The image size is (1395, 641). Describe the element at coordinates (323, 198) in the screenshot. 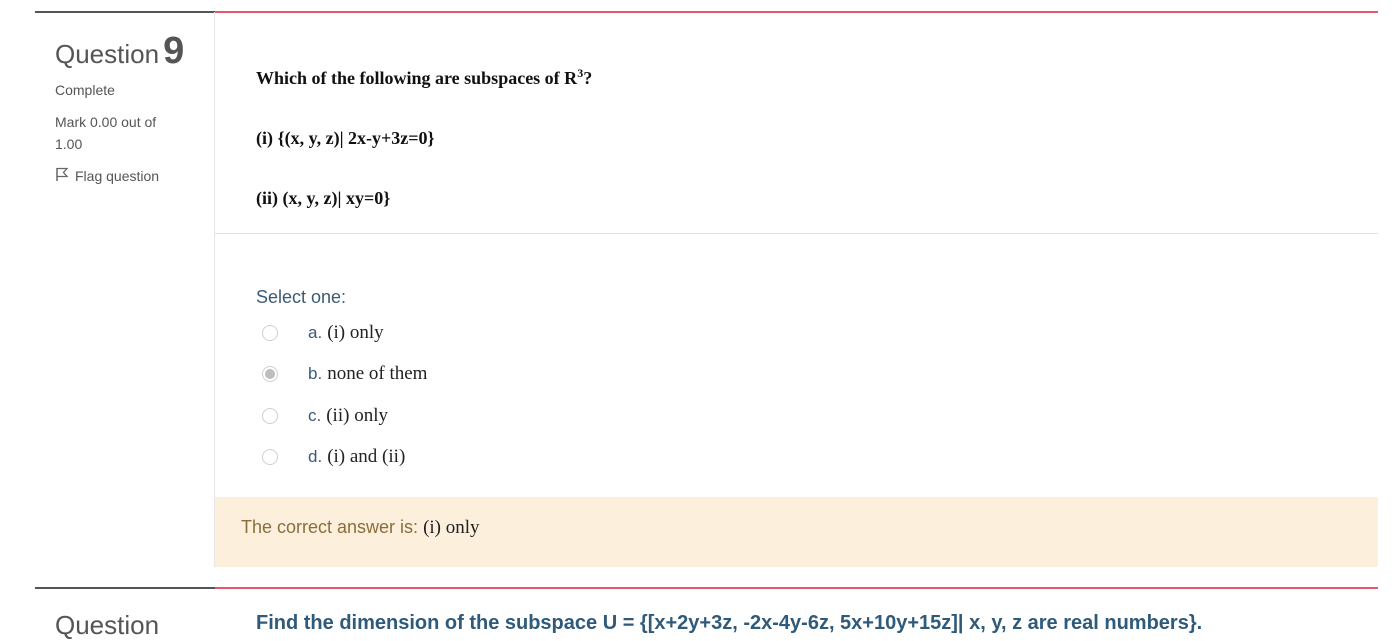

I see `statement-ii: (ii) (x, y, z)| xy=0}` at that location.